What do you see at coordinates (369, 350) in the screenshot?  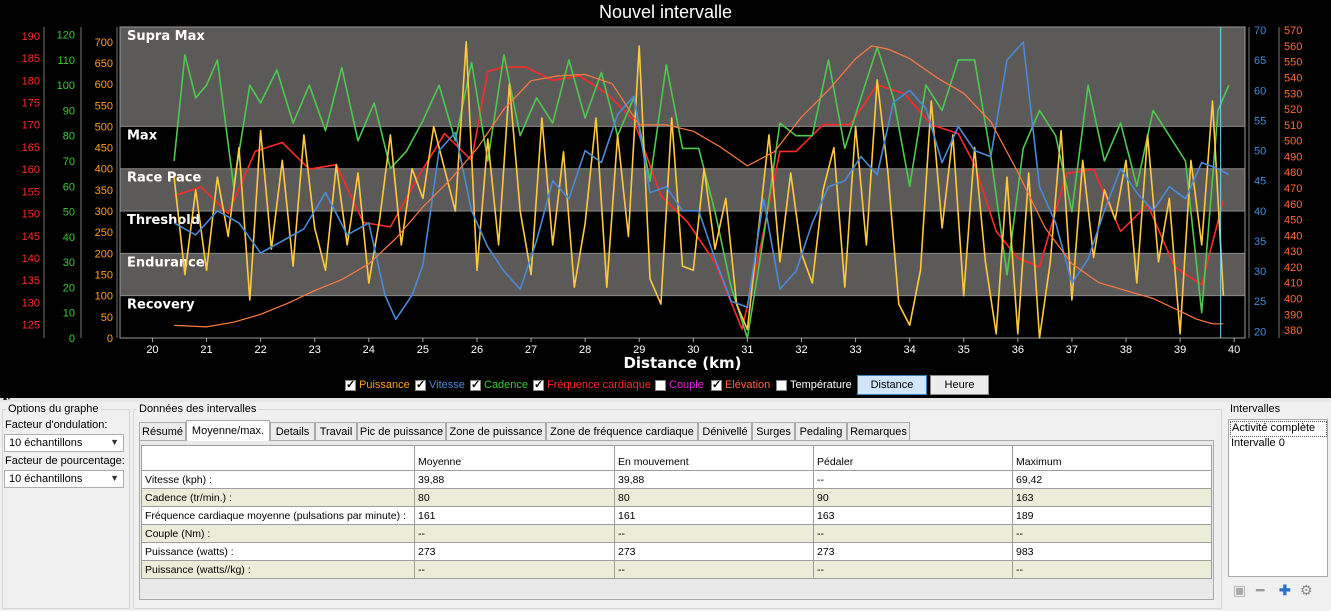 I see `x-tick-label: 24` at bounding box center [369, 350].